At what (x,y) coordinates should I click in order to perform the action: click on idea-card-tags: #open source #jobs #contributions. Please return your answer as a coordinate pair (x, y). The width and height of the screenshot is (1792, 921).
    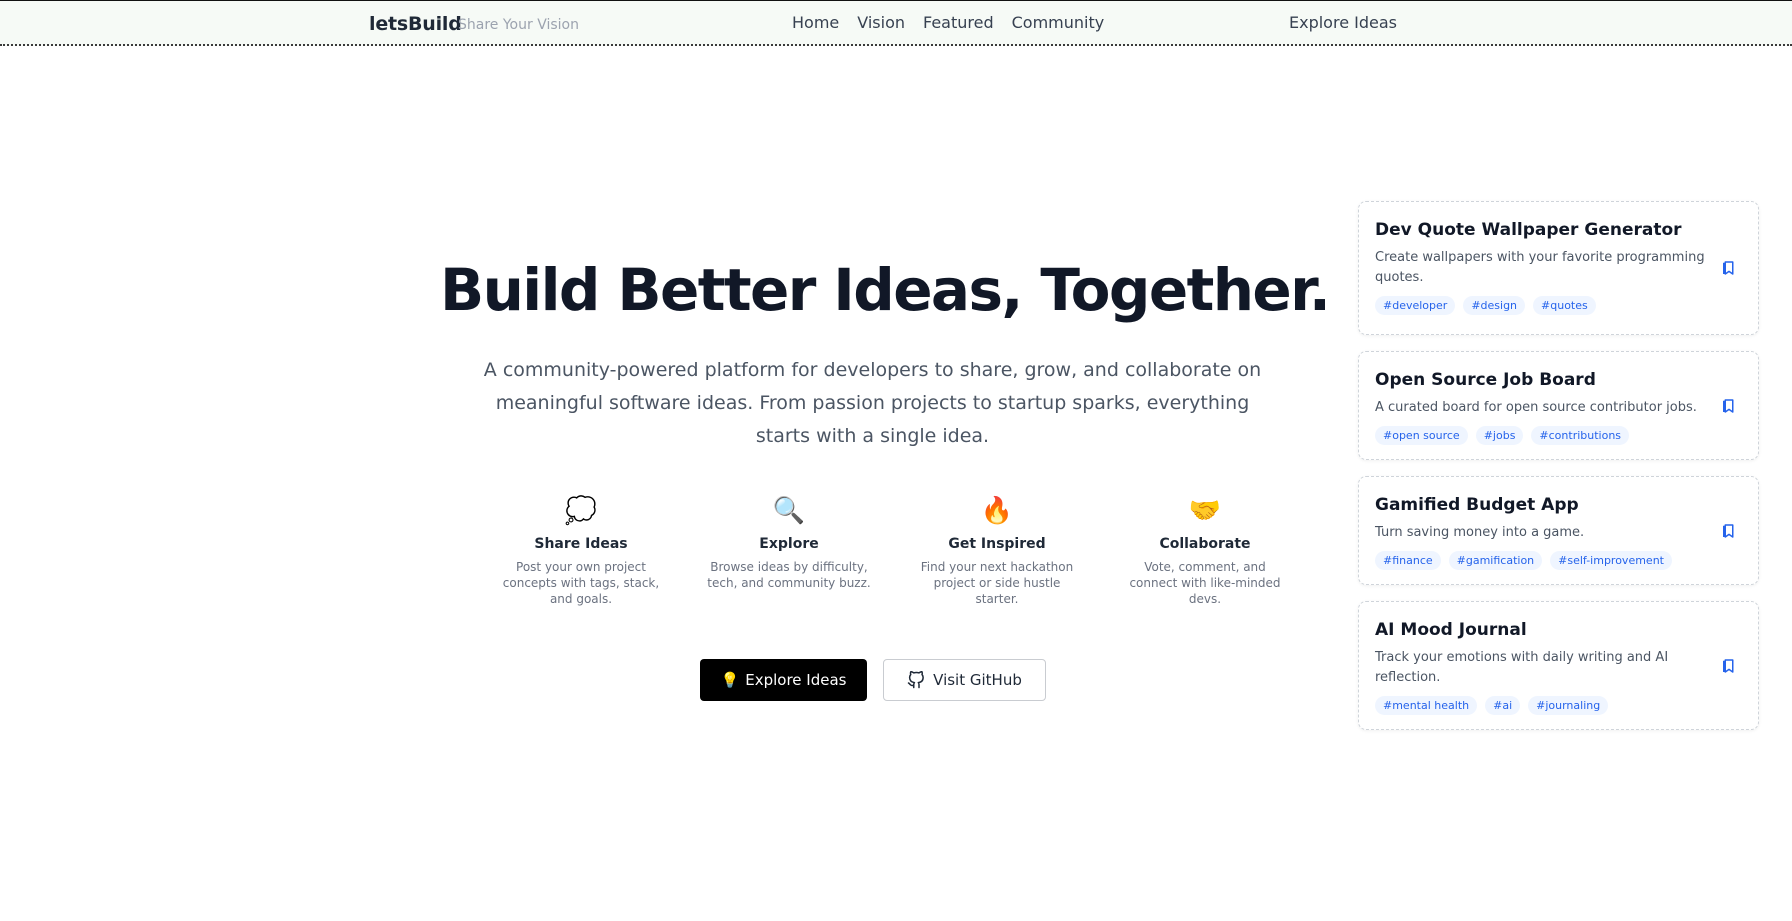
    Looking at the image, I should click on (1541, 435).